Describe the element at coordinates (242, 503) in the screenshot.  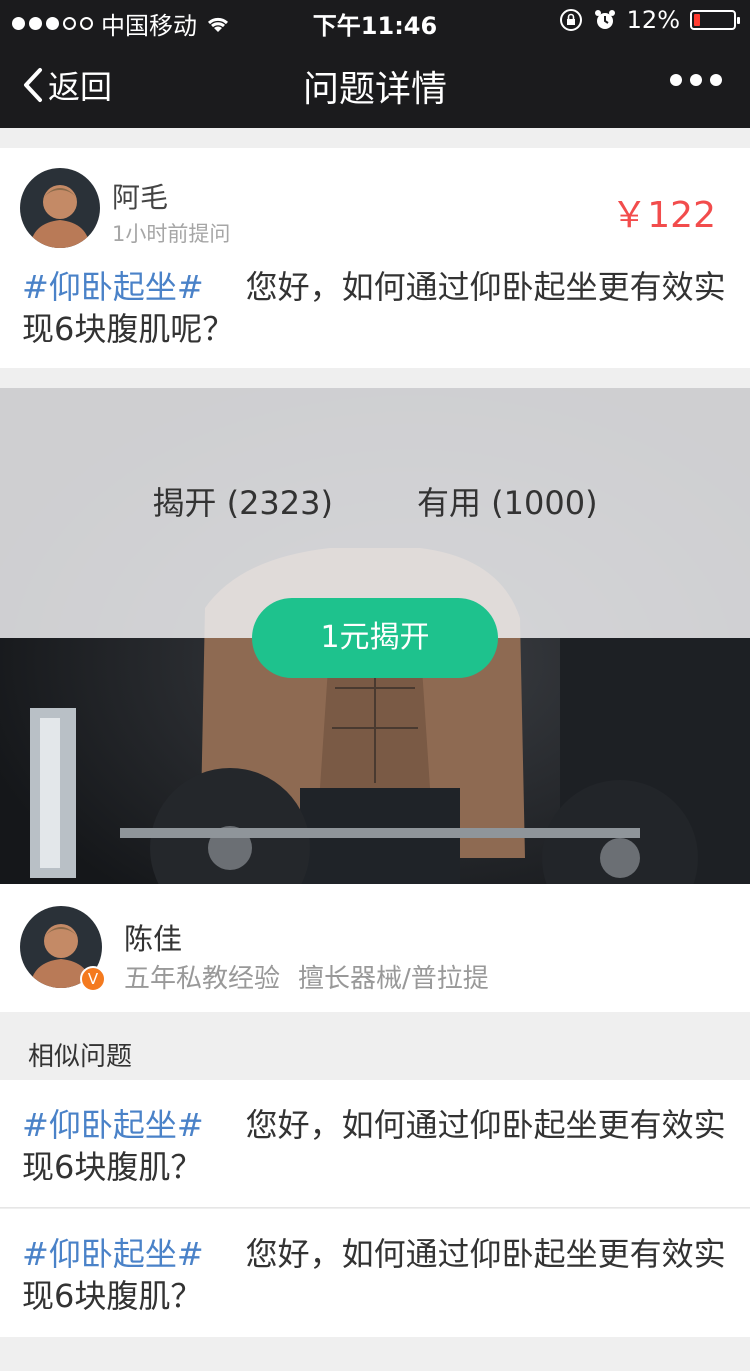
I see `reveal-count: 揭开 (2323)` at that location.